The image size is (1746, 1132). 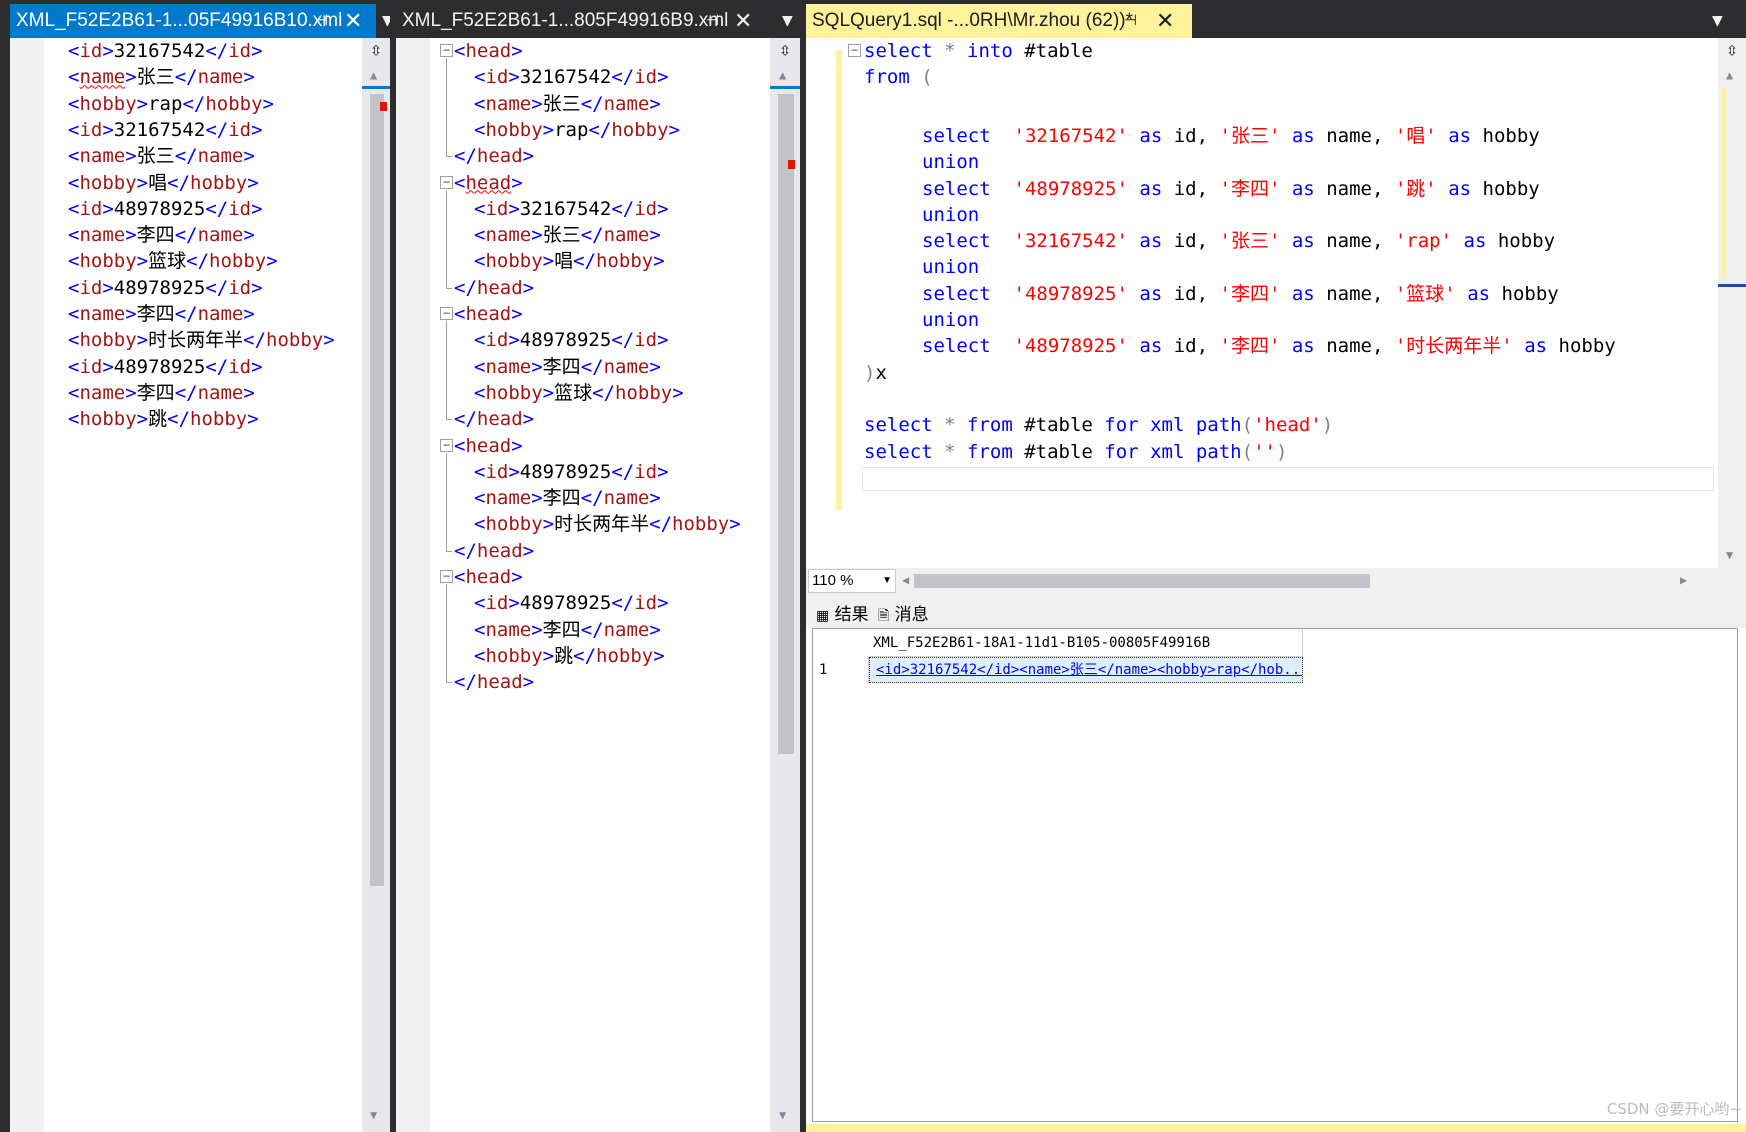 I want to click on sql-line: select * from #table for xml path(''), so click(x=1075, y=452).